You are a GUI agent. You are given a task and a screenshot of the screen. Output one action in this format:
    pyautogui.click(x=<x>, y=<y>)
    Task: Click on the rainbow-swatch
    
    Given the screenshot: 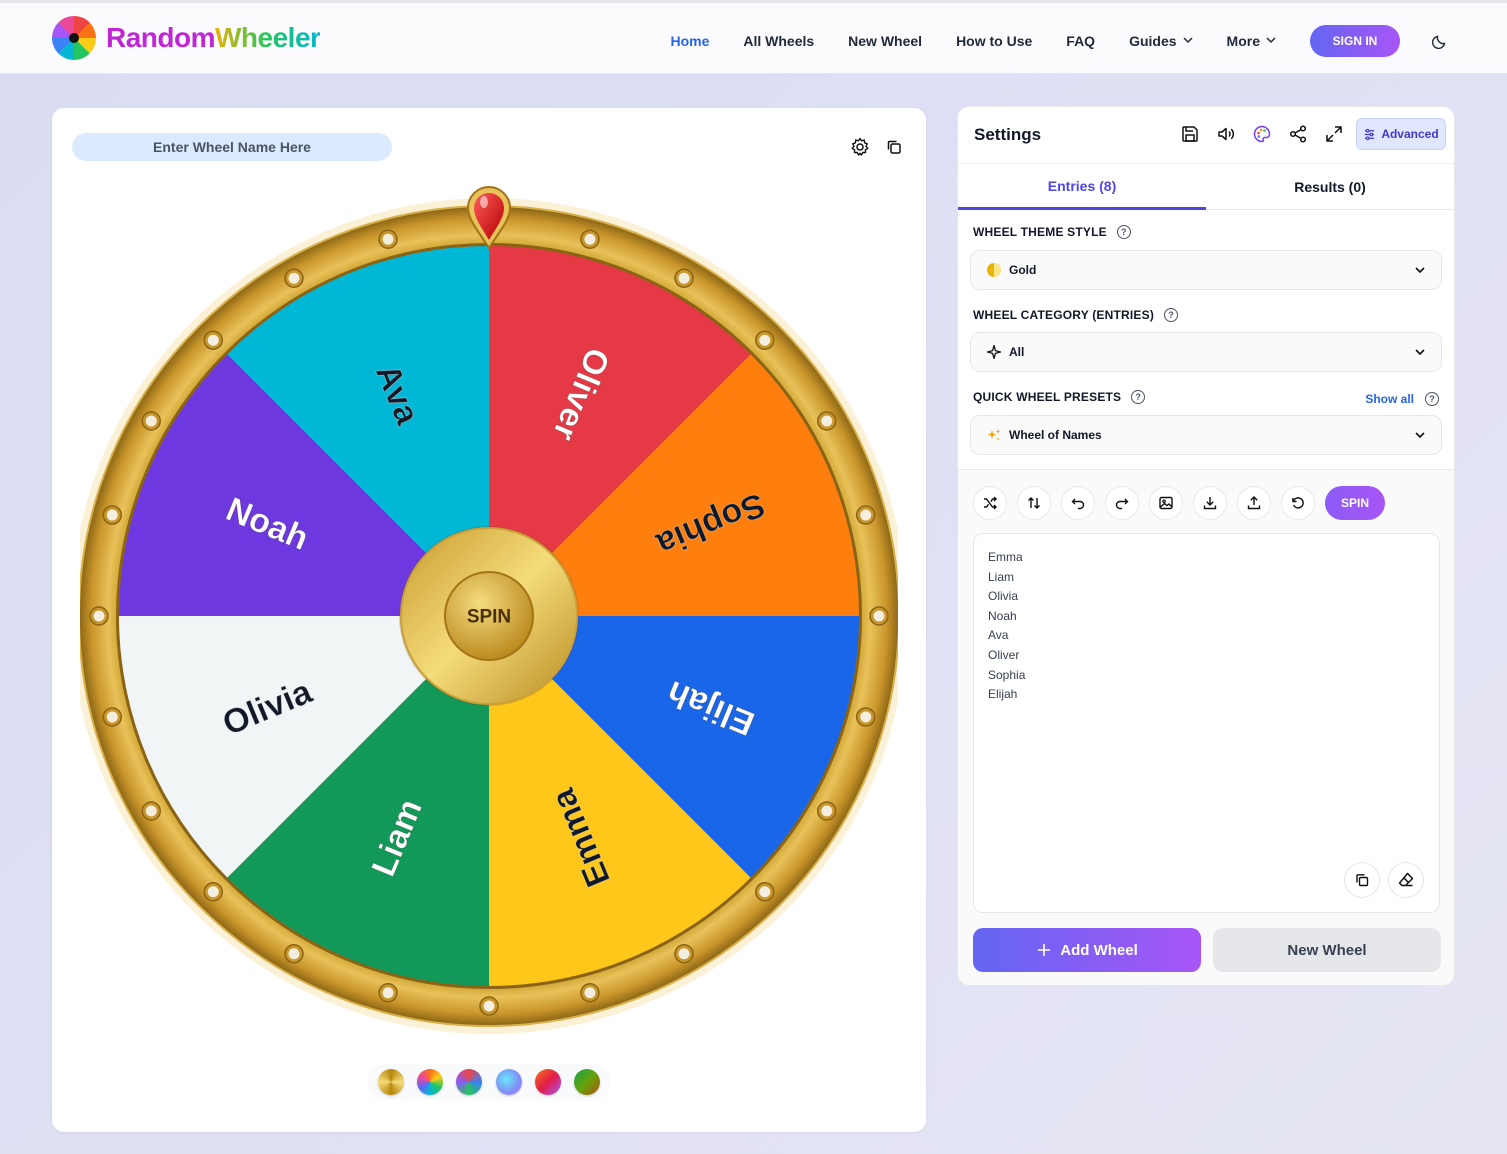 What is the action you would take?
    pyautogui.click(x=429, y=1082)
    